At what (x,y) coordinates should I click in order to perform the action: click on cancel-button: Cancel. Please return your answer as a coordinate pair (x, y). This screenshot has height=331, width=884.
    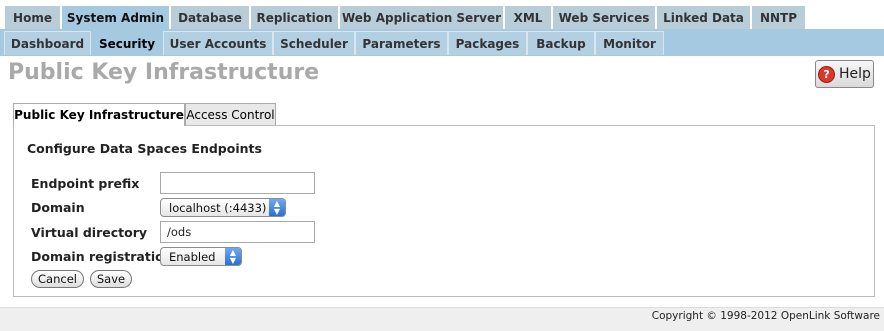
    Looking at the image, I should click on (57, 279).